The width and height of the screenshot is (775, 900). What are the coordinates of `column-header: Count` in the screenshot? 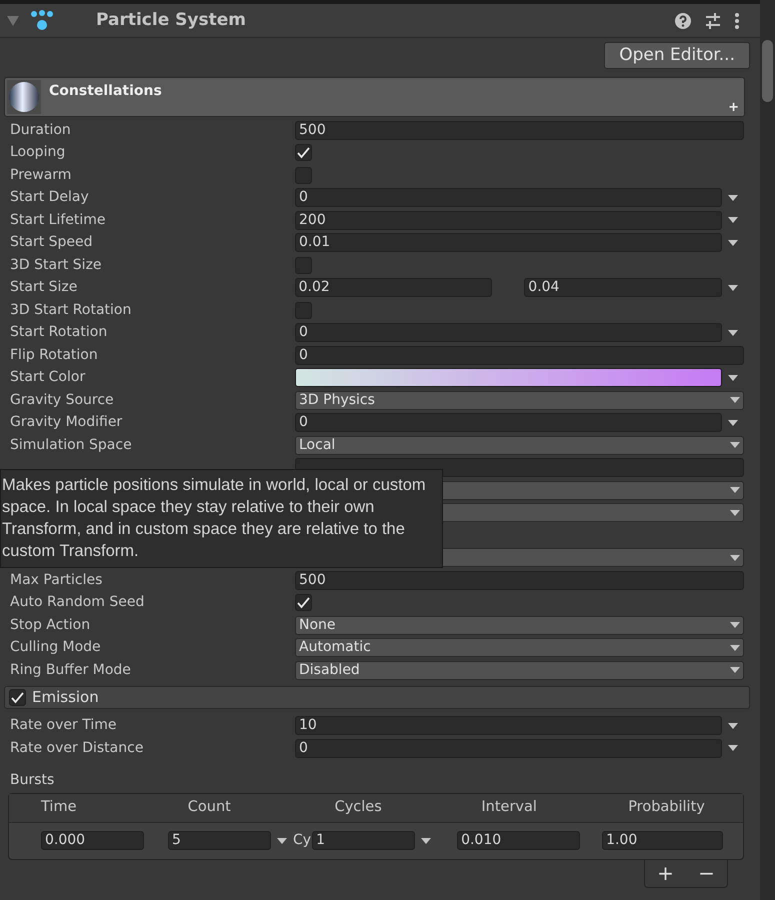 It's located at (209, 807).